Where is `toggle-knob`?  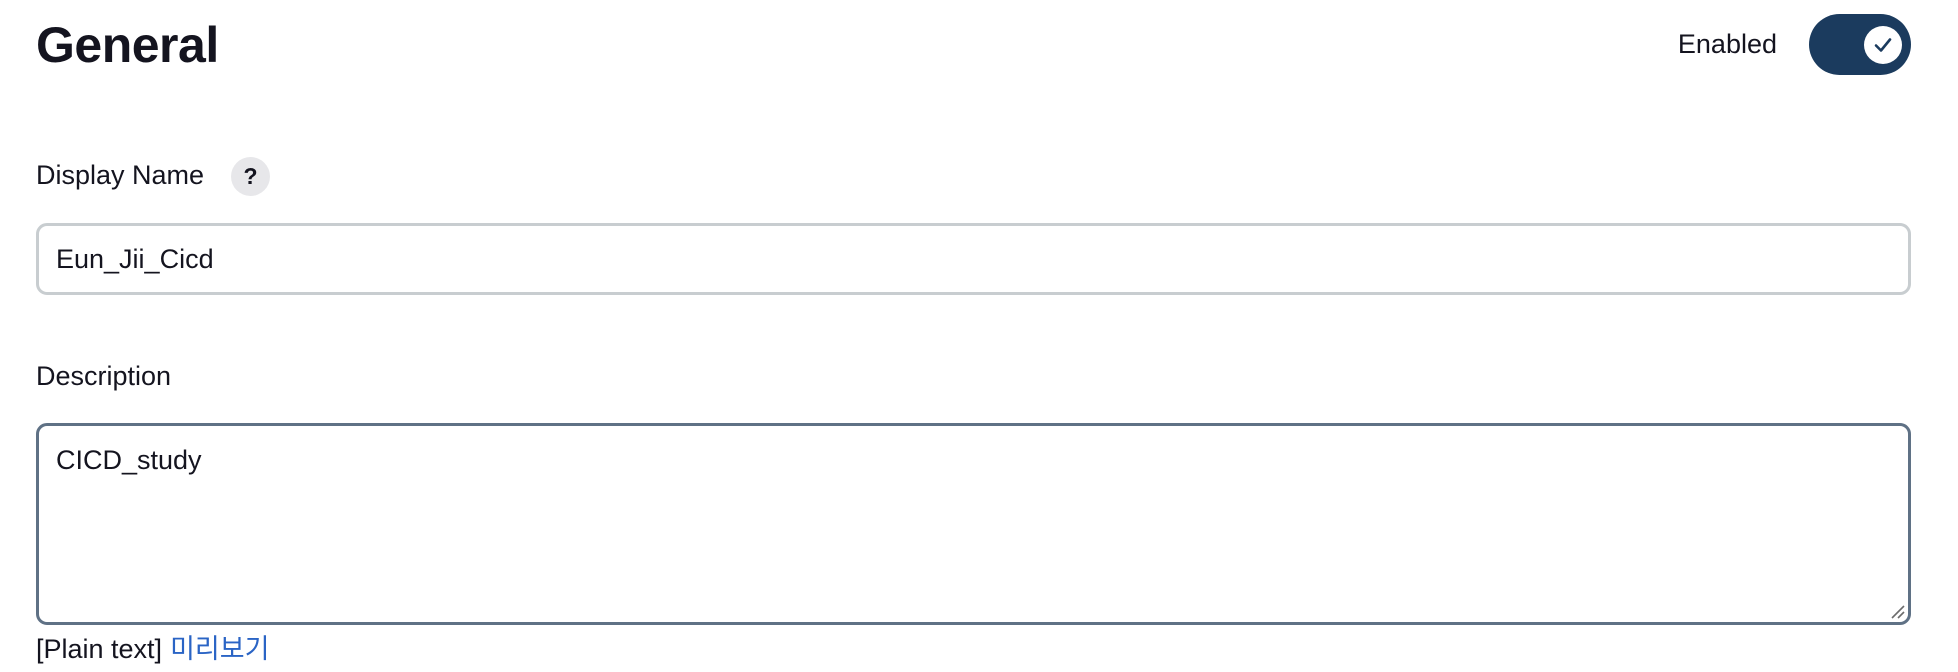
toggle-knob is located at coordinates (1883, 44).